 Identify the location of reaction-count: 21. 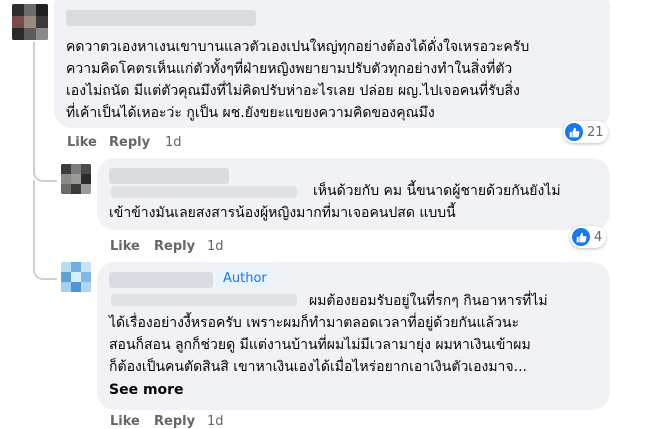
(595, 132).